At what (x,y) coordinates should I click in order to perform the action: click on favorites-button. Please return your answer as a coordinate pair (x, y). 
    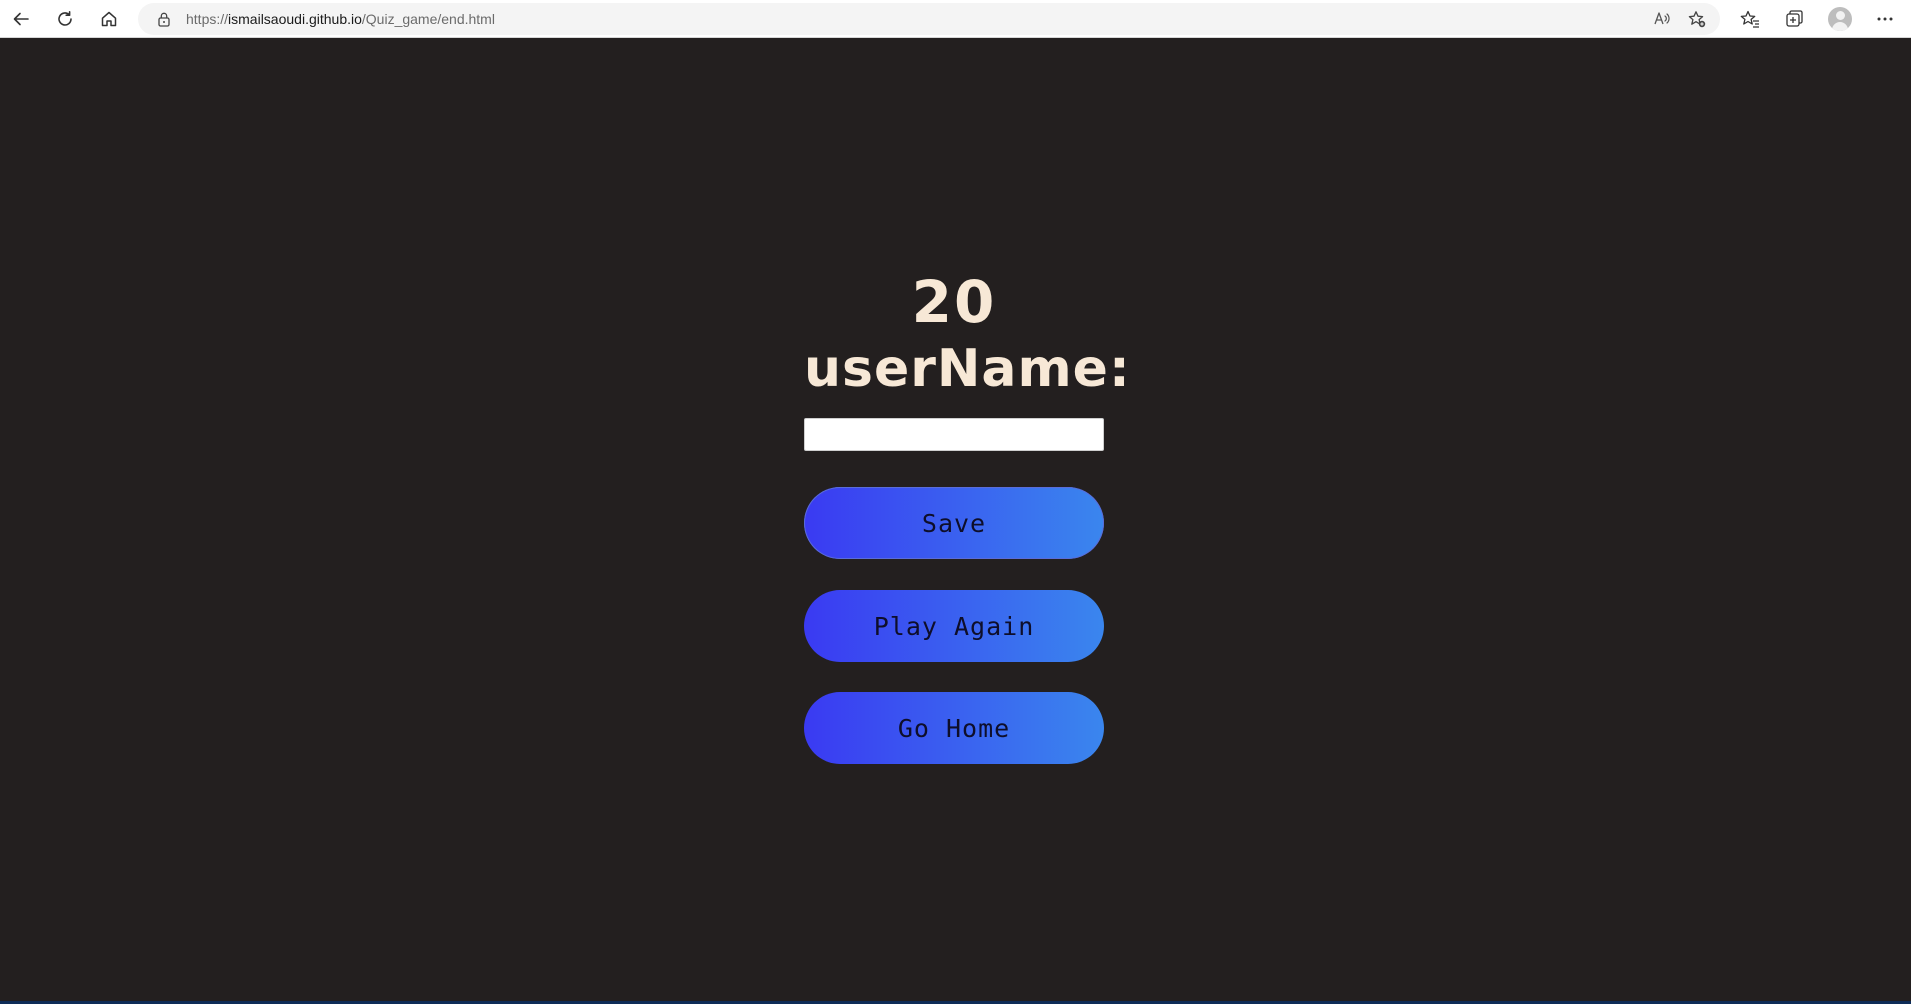
    Looking at the image, I should click on (1750, 19).